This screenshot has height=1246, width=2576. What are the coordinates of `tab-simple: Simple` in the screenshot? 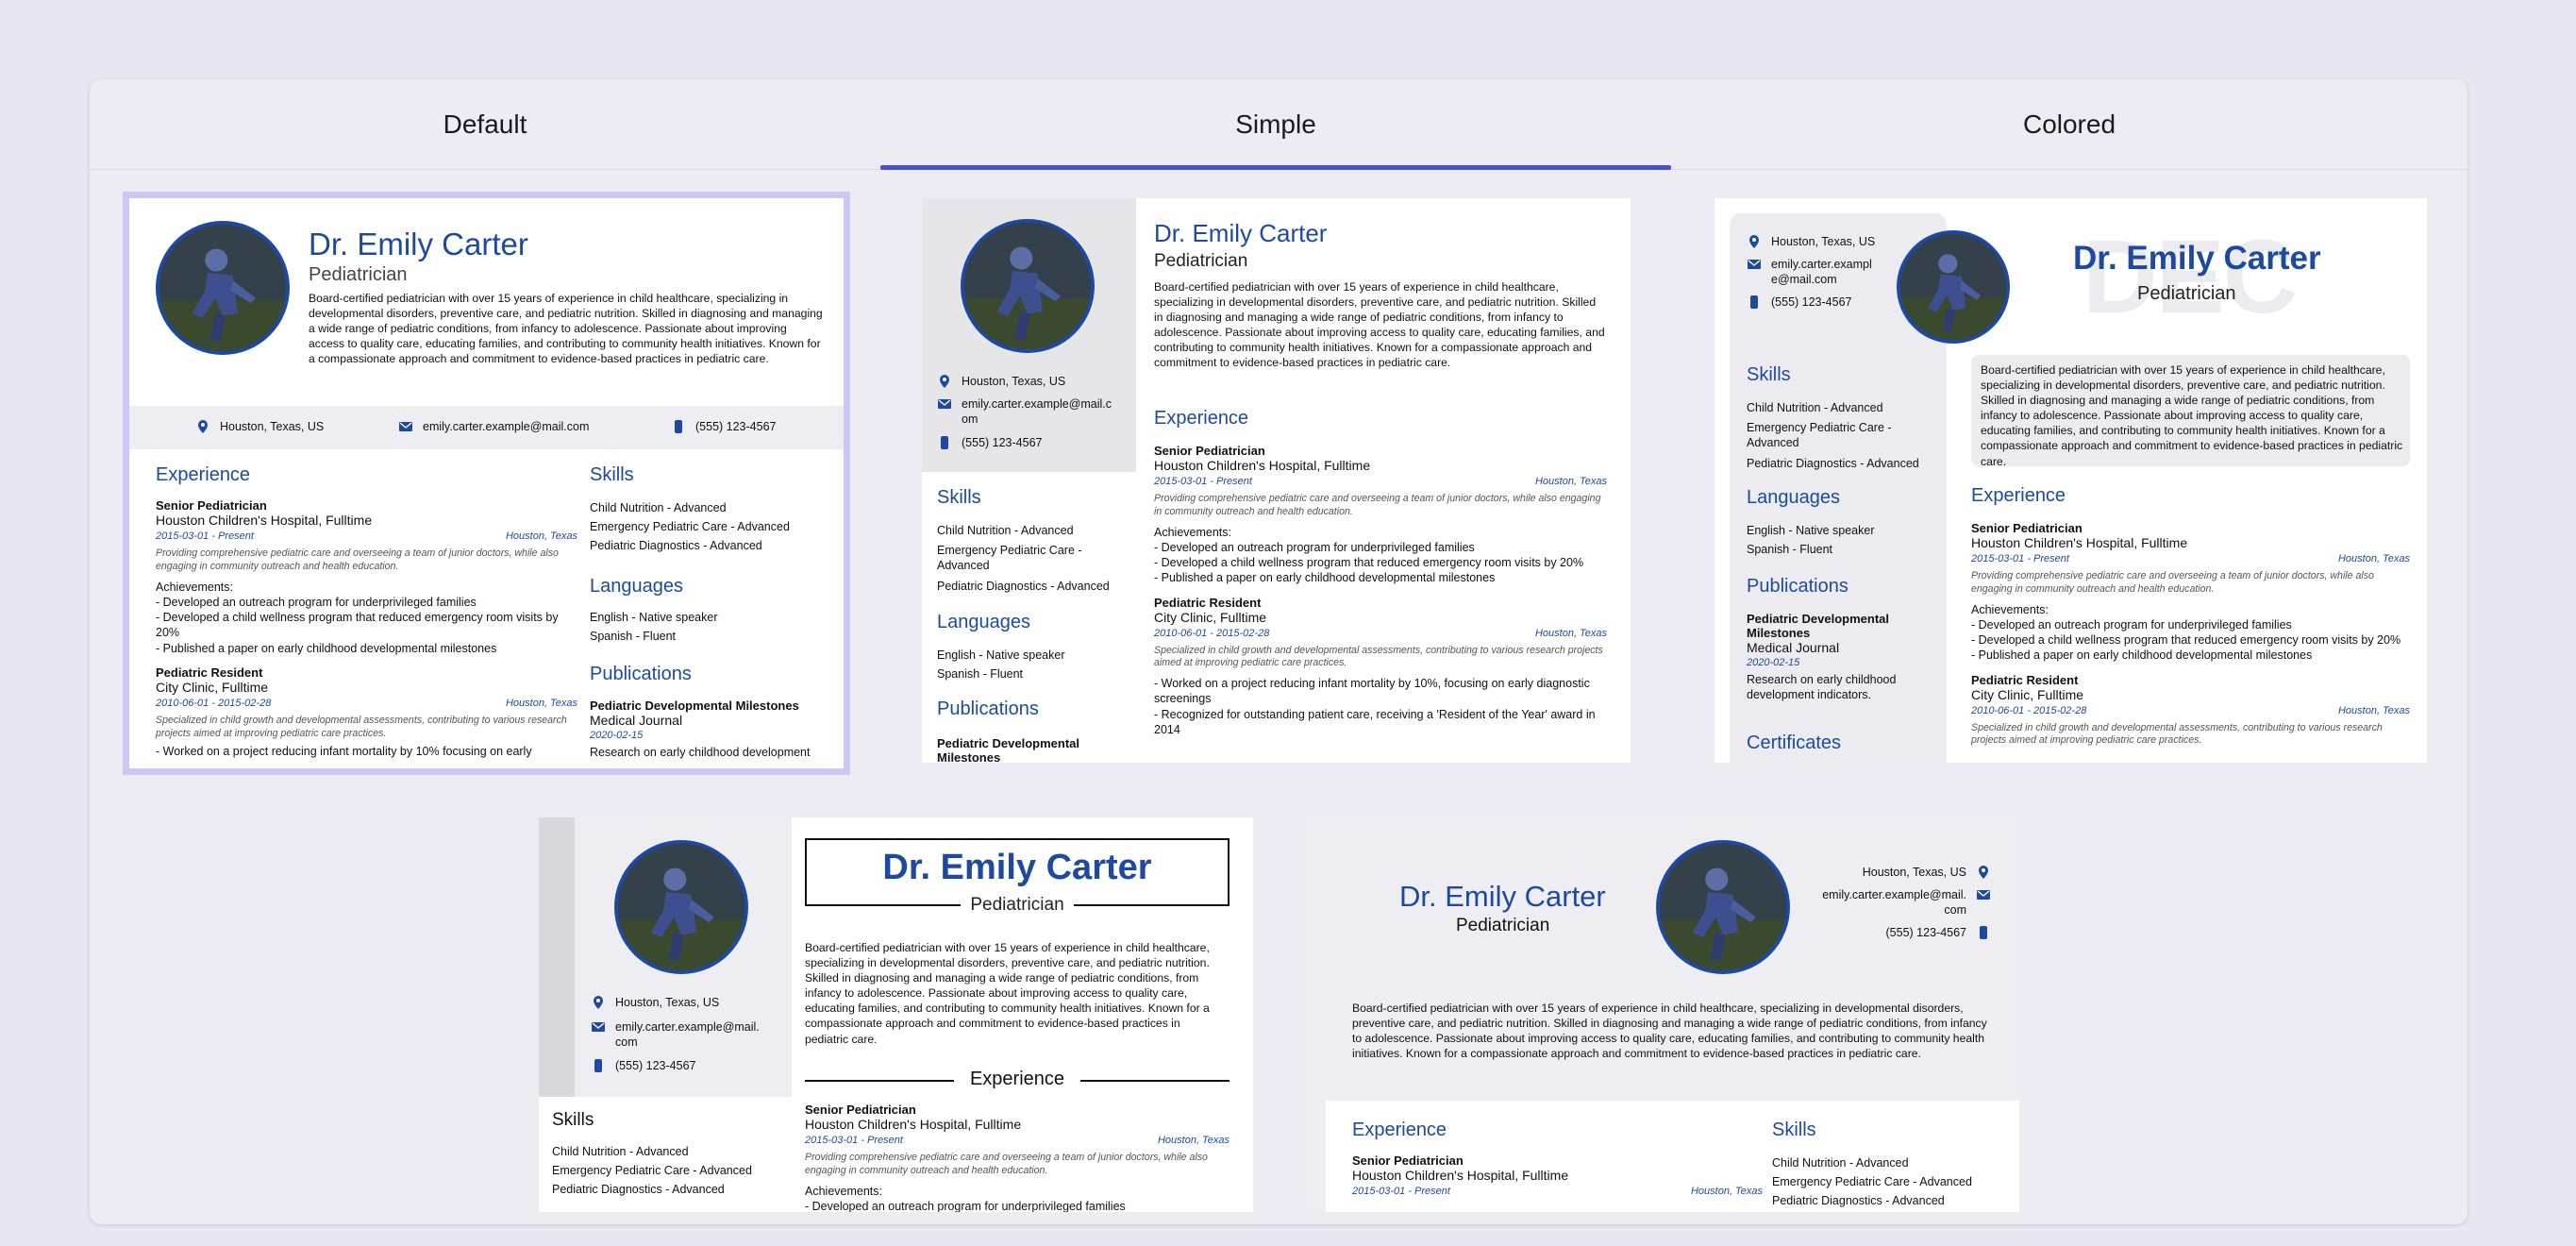 It's located at (1275, 124).